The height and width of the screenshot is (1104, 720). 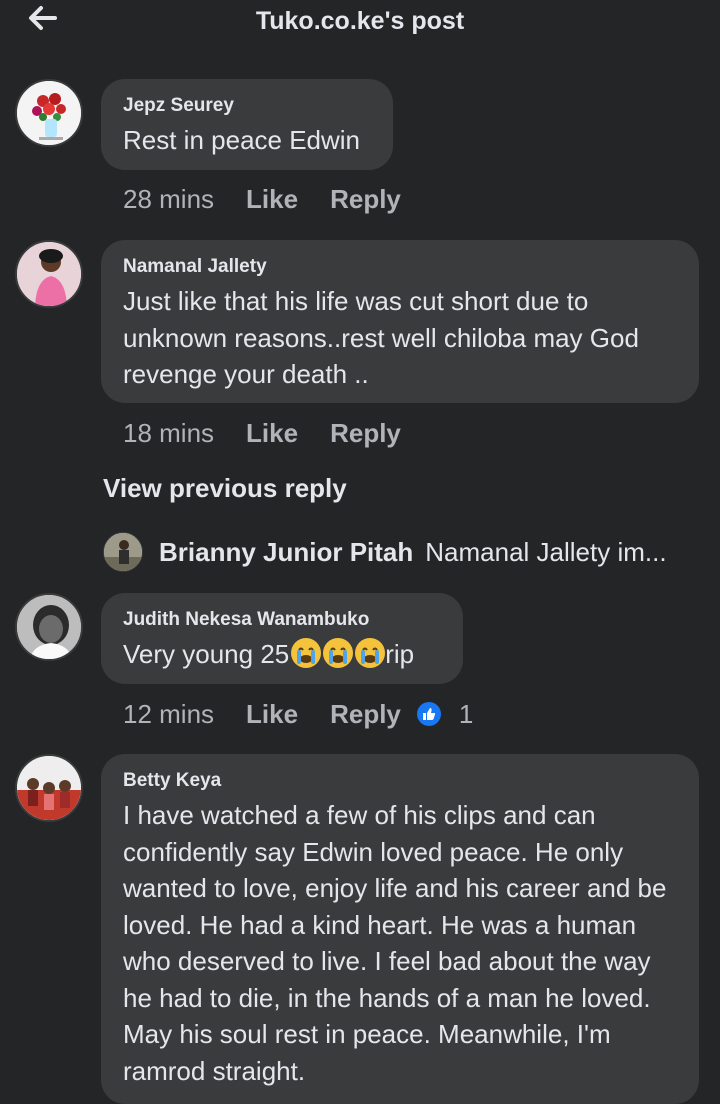 What do you see at coordinates (400, 781) in the screenshot?
I see `comment-author: Betty Keya` at bounding box center [400, 781].